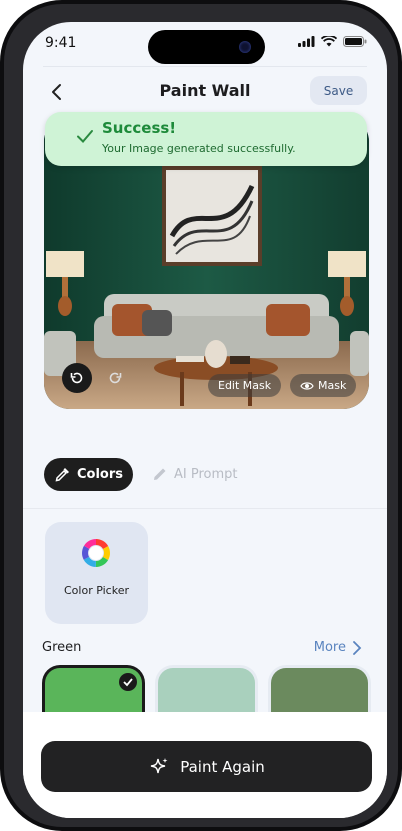 This screenshot has width=402, height=831. I want to click on undo-button, so click(77, 378).